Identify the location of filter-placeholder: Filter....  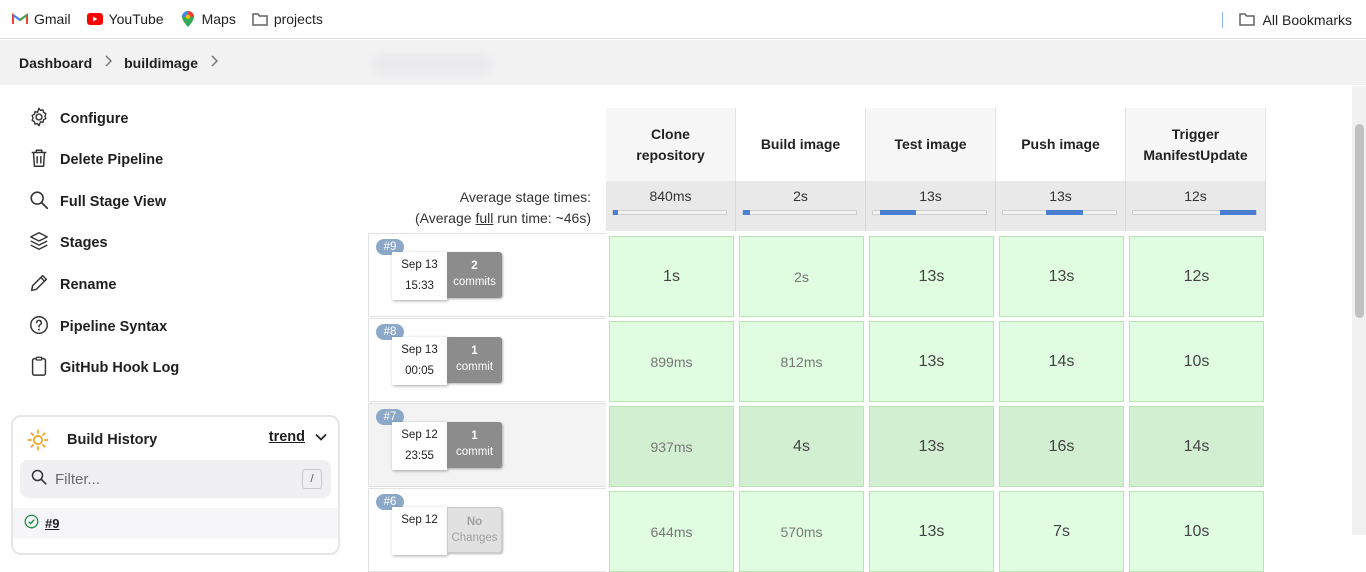
(78, 479).